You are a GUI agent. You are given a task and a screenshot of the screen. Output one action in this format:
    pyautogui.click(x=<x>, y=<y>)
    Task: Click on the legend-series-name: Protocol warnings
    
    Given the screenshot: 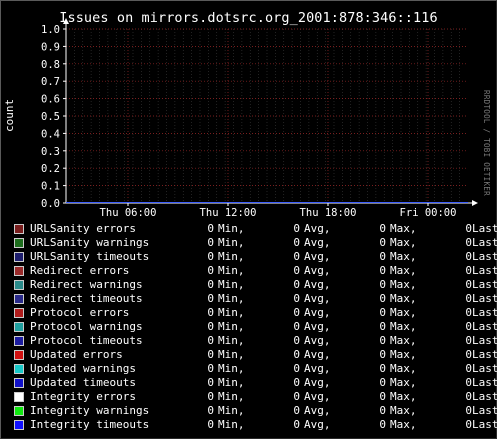 What is the action you would take?
    pyautogui.click(x=86, y=326)
    